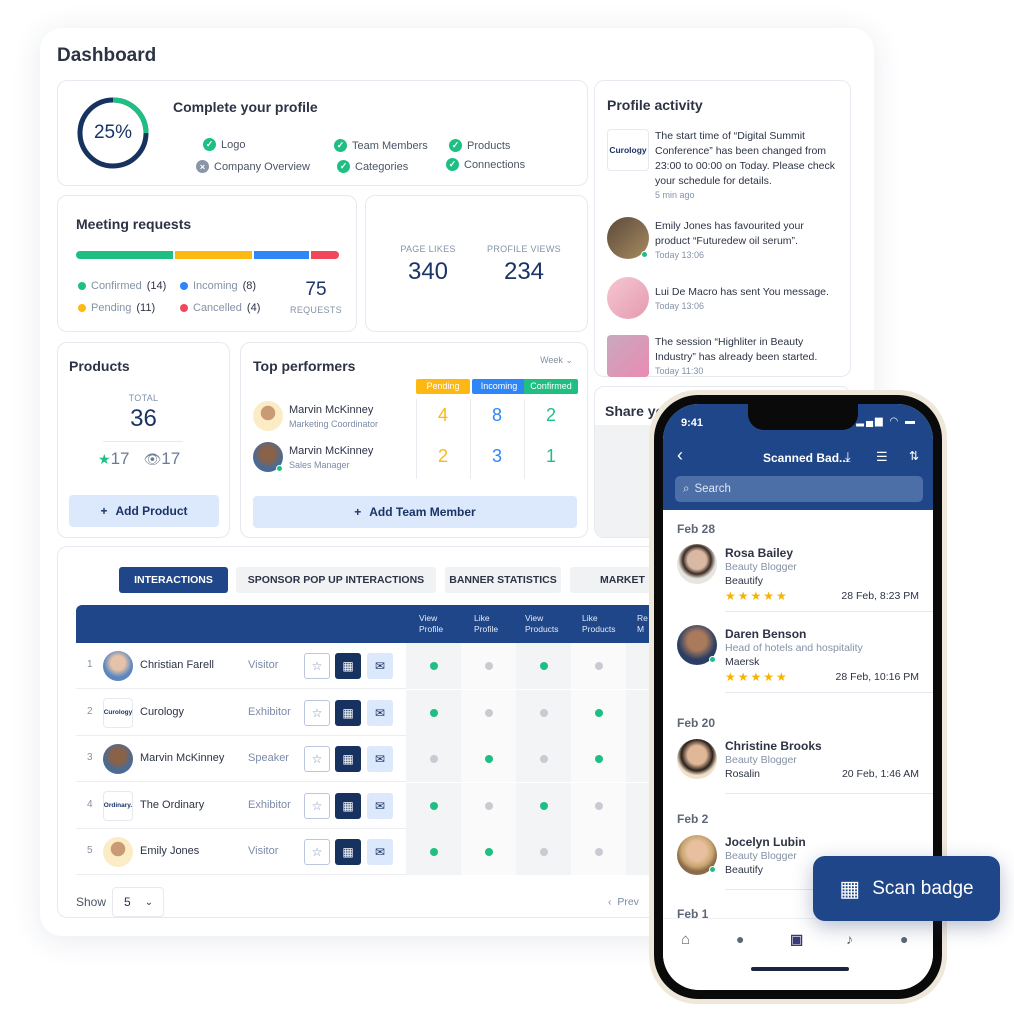 The width and height of the screenshot is (1014, 1024). Describe the element at coordinates (162, 712) in the screenshot. I see `row-name: Curology` at that location.